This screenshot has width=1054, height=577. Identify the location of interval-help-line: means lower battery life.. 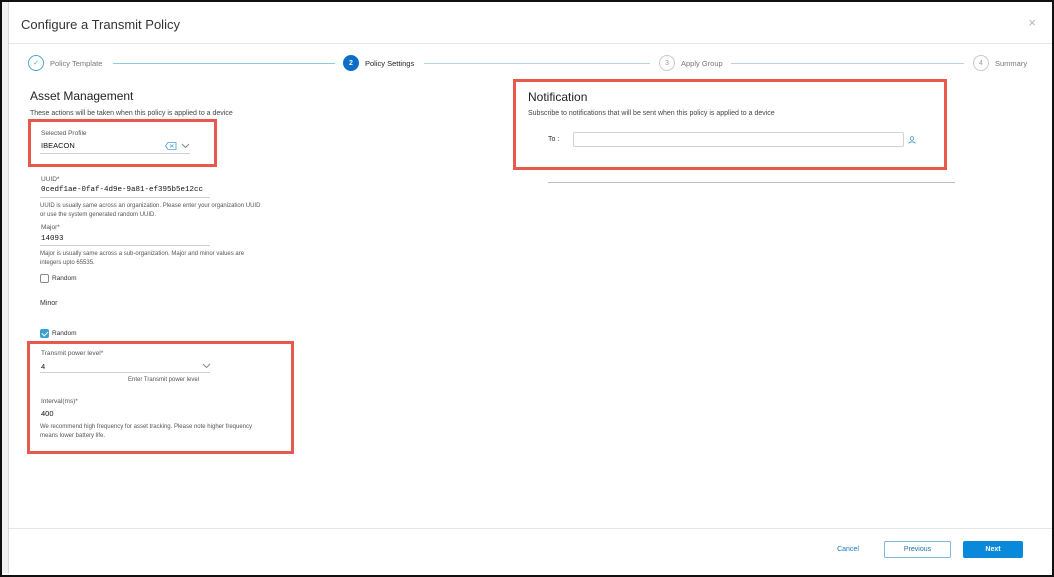
(73, 435).